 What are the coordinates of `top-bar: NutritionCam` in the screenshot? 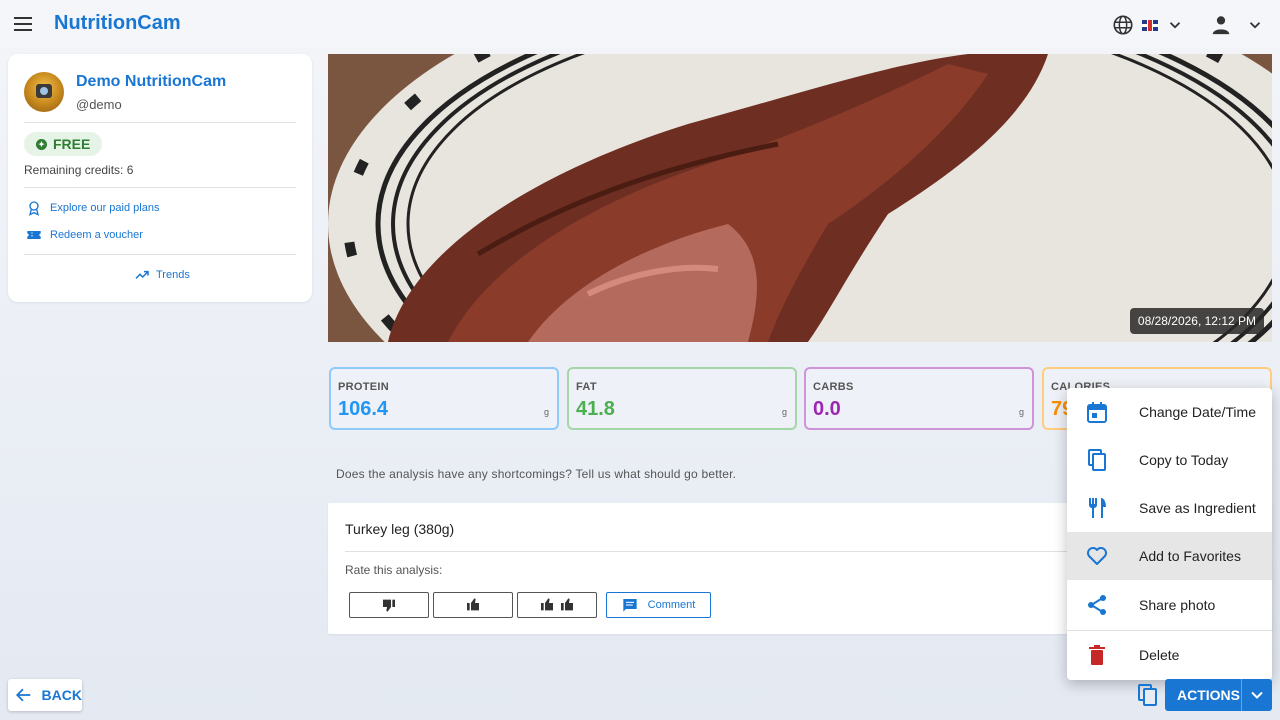 It's located at (640, 24).